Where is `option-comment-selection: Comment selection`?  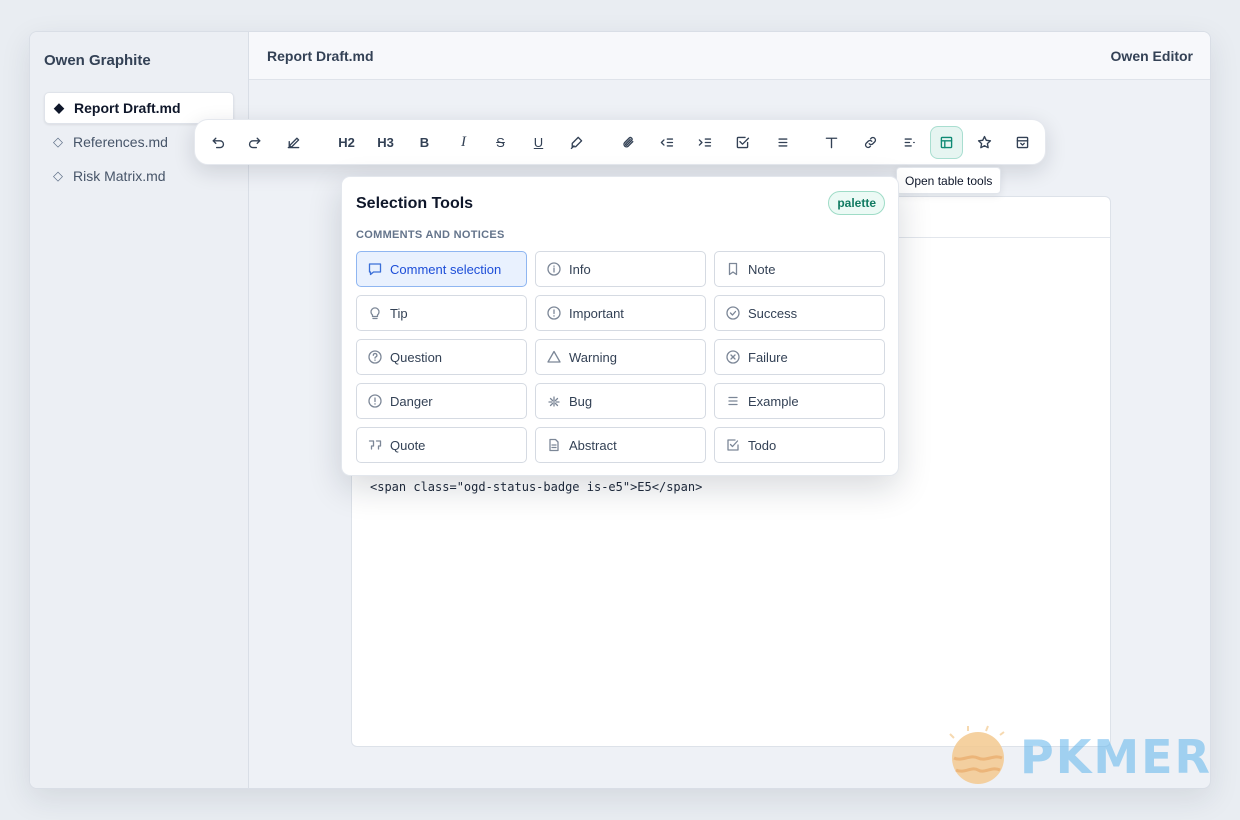 option-comment-selection: Comment selection is located at coordinates (441, 269).